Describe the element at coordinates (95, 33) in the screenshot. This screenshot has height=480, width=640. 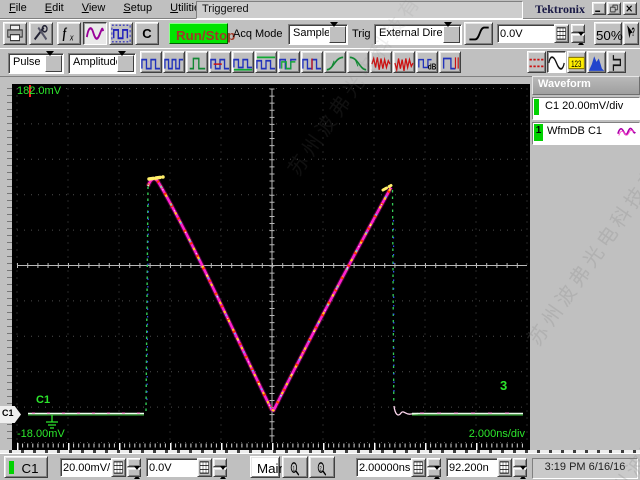
I see `waveform-display-button` at that location.